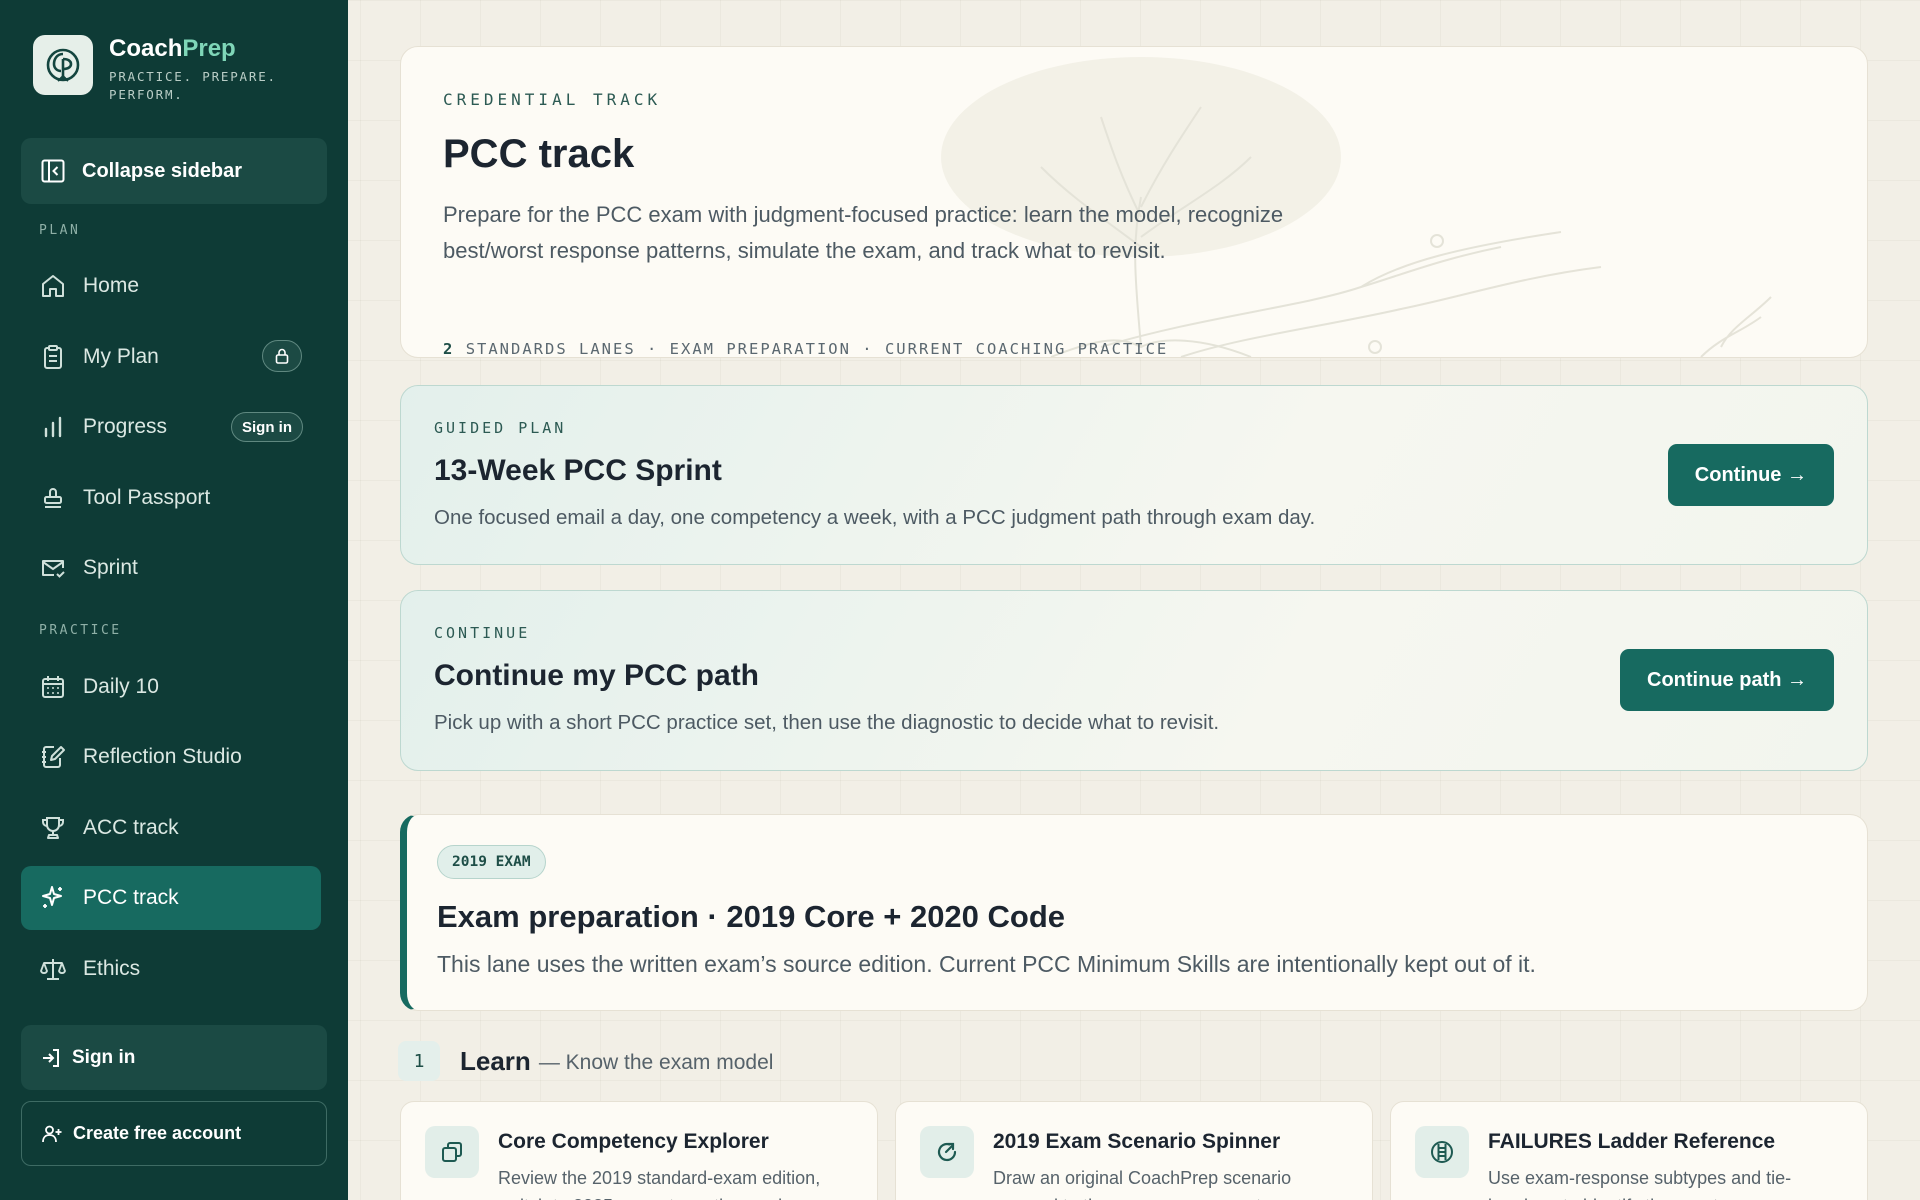  What do you see at coordinates (209, 48) in the screenshot?
I see `brand-name-part2: Prep` at bounding box center [209, 48].